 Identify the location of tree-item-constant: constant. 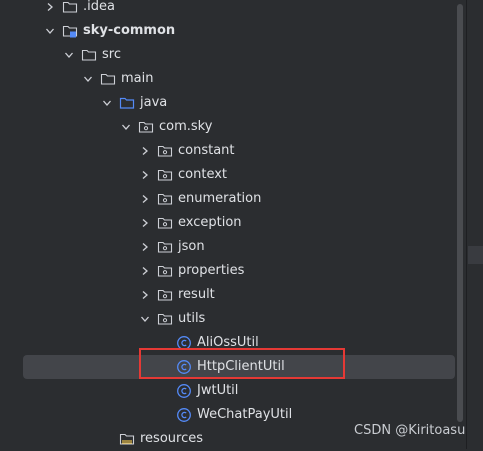
(230, 151).